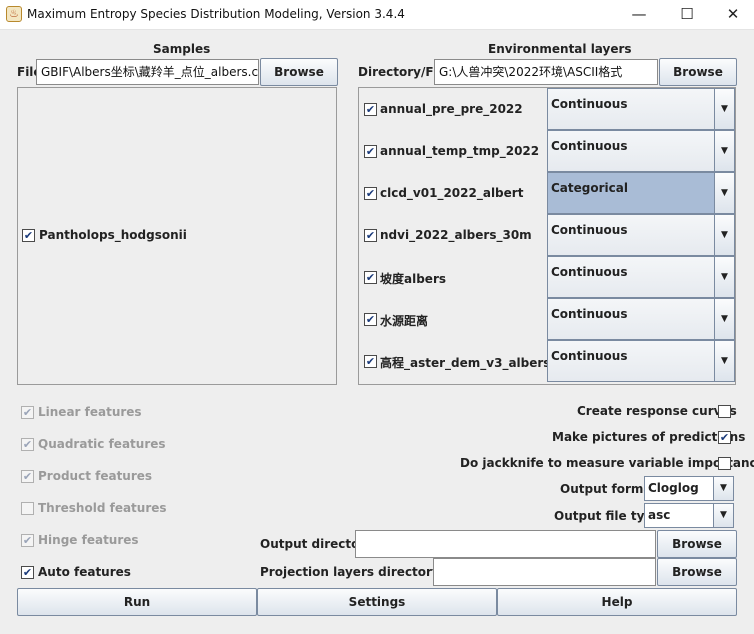 This screenshot has width=754, height=634. Describe the element at coordinates (299, 72) in the screenshot. I see `samples-browse-button: Browse` at that location.